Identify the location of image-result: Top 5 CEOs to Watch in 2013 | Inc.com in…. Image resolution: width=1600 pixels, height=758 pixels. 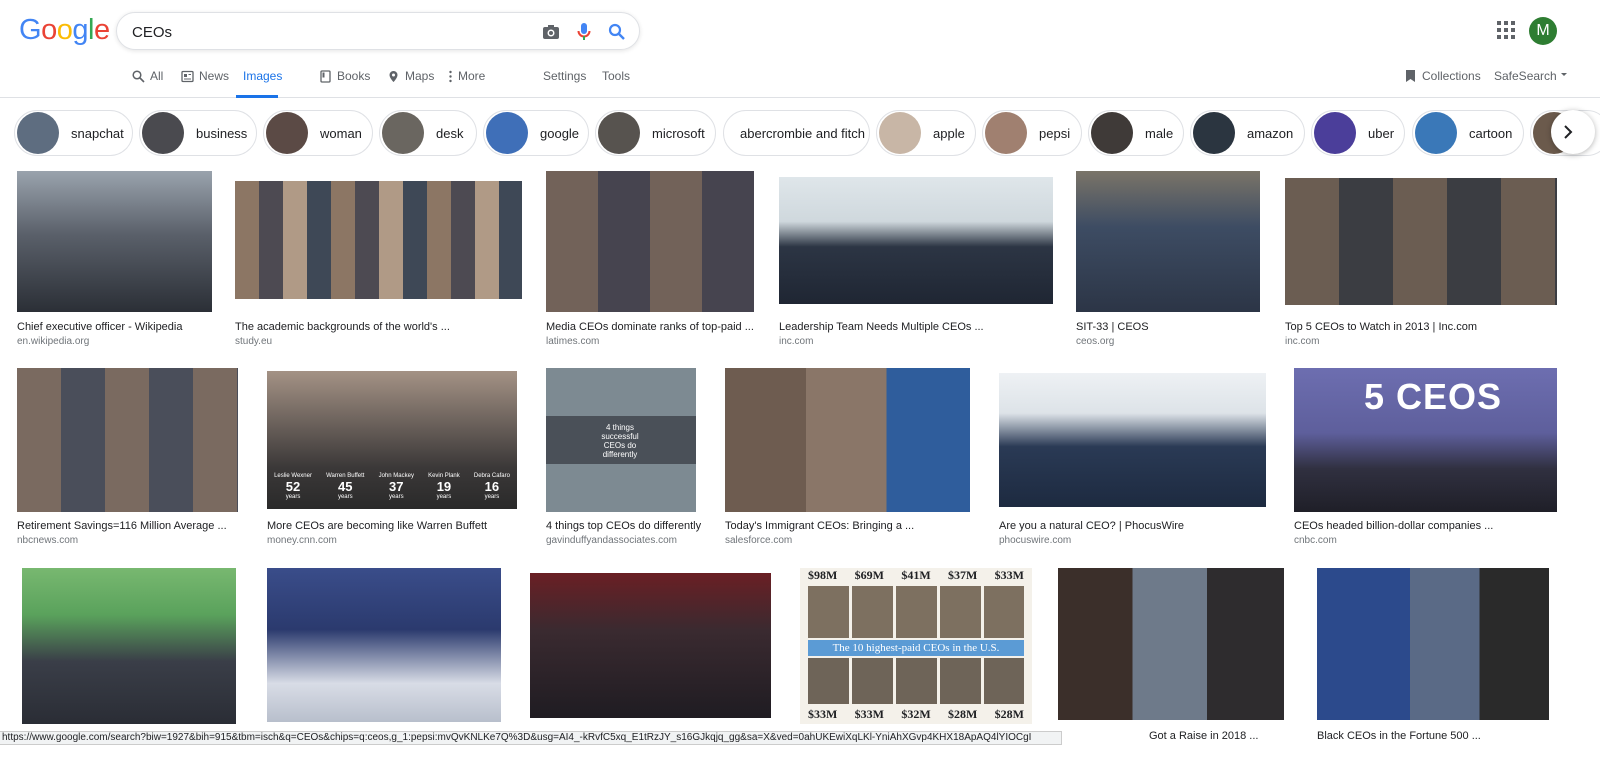
(1421, 259).